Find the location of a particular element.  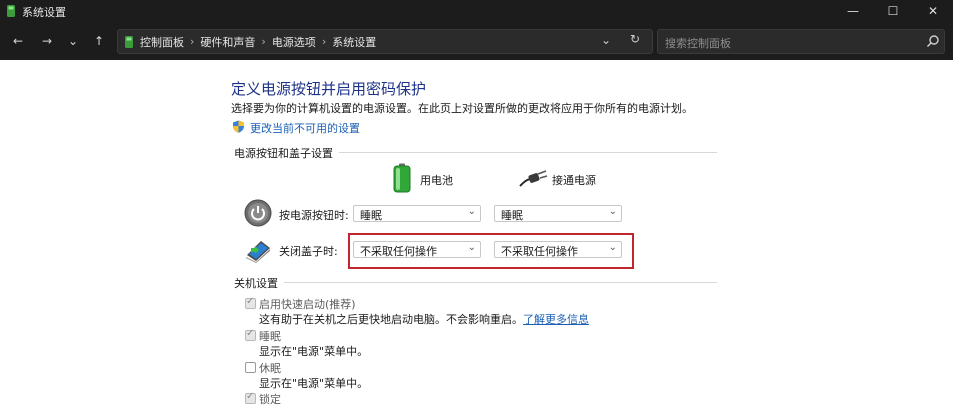

lock-label: 锁定 is located at coordinates (270, 399).